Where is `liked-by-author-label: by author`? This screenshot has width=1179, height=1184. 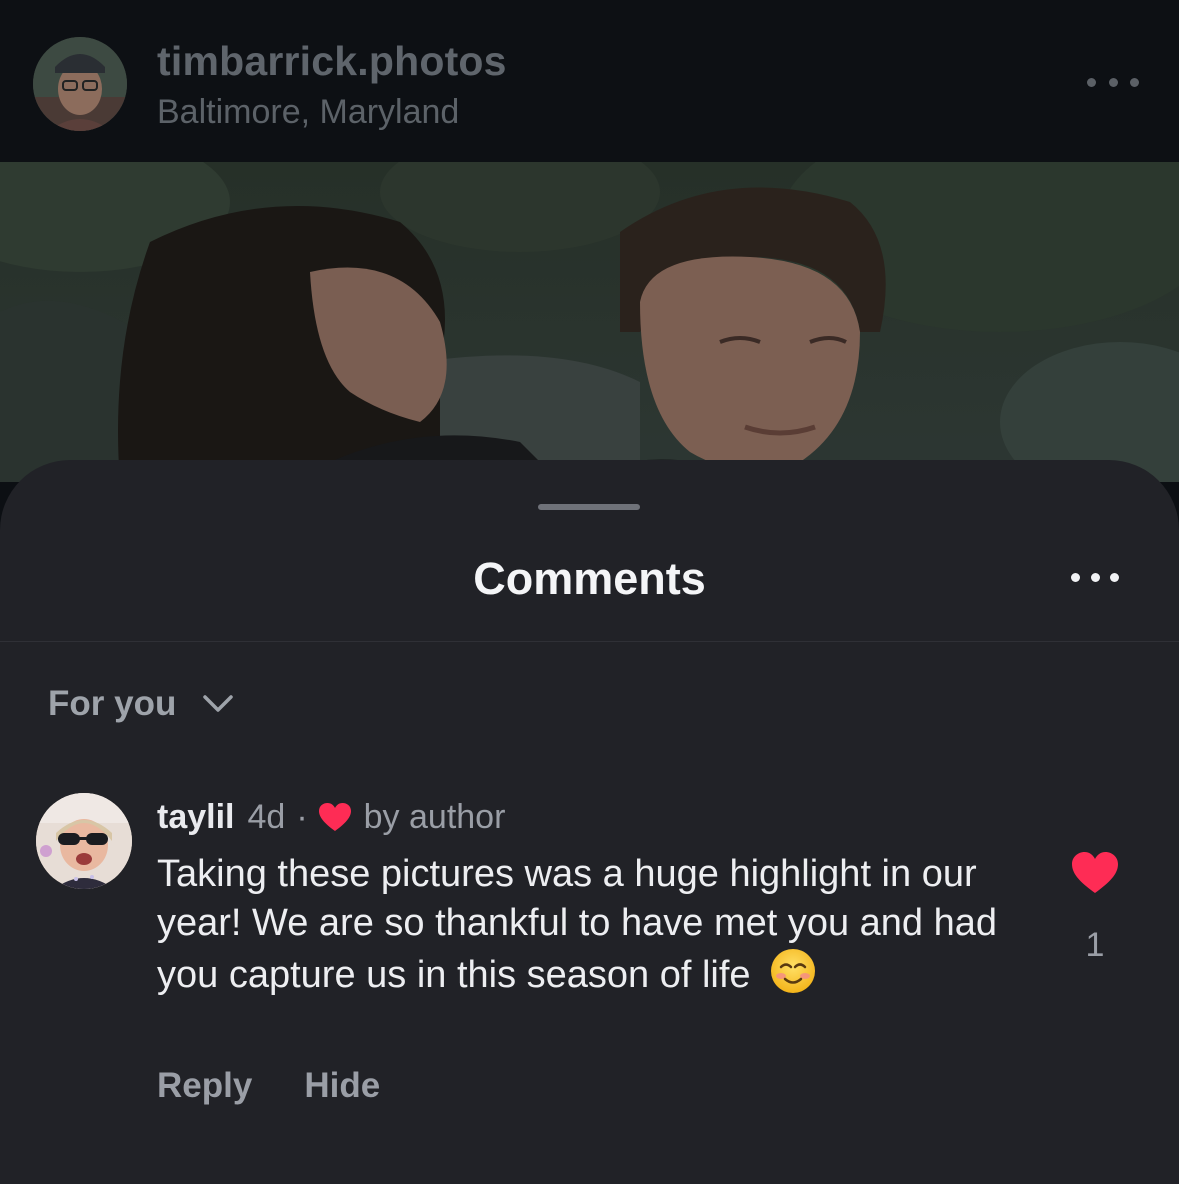
liked-by-author-label: by author is located at coordinates (434, 816).